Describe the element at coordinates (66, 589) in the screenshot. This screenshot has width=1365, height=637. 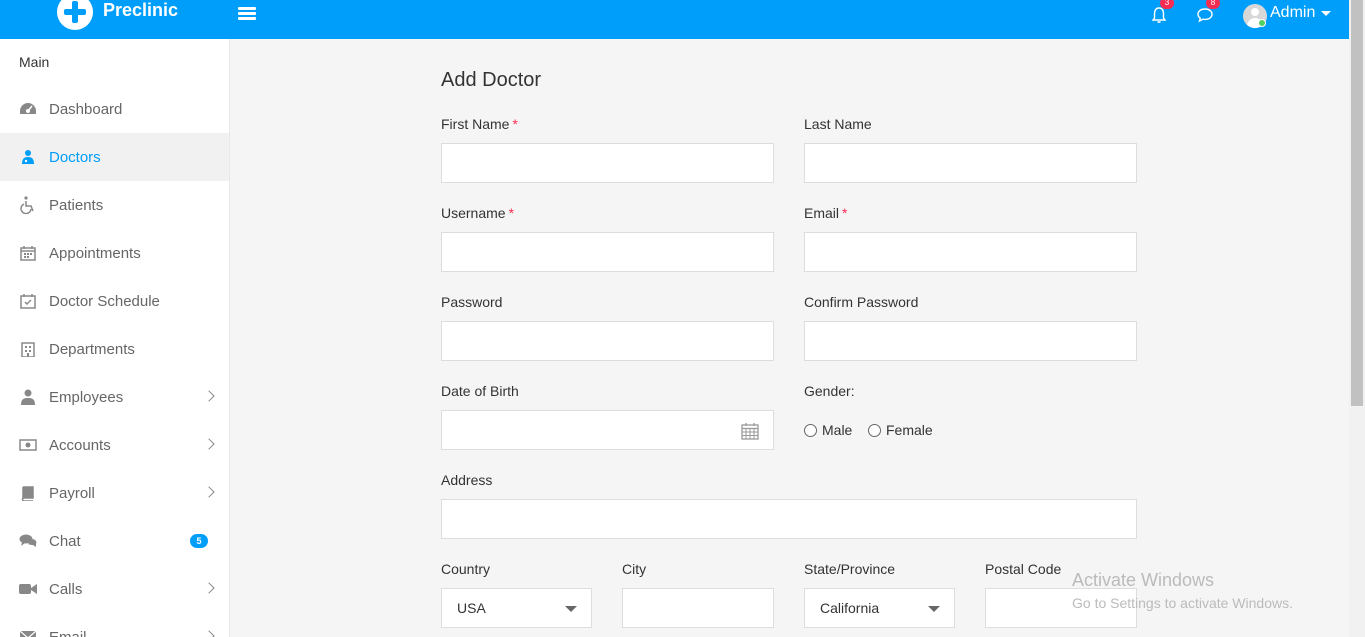
I see `sidebar-item-label: Calls` at that location.